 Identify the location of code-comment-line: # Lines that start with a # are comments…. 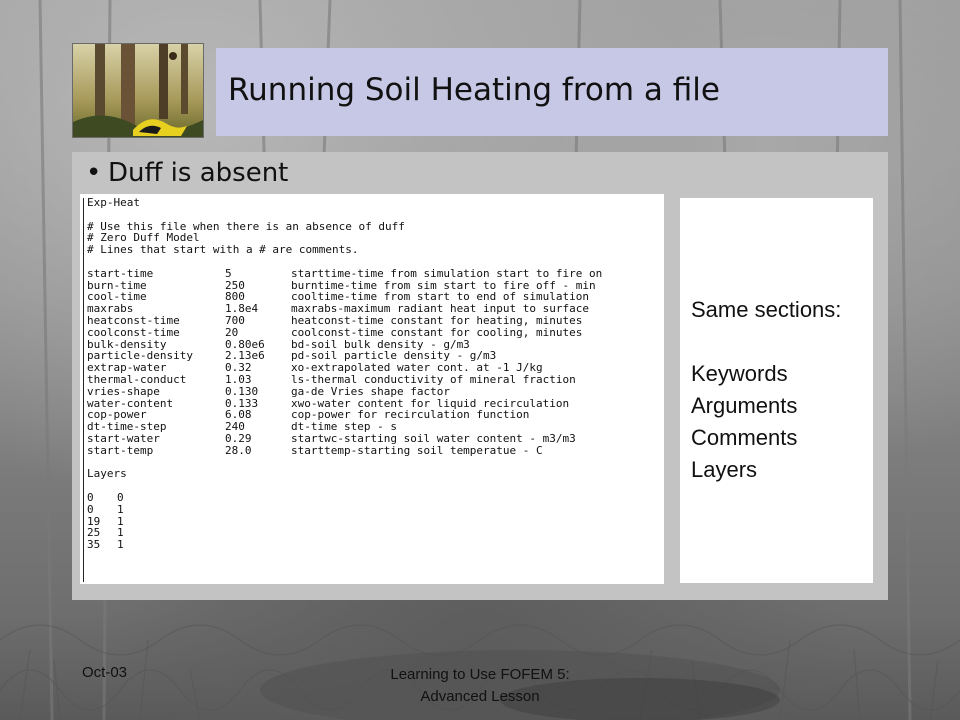
(223, 250).